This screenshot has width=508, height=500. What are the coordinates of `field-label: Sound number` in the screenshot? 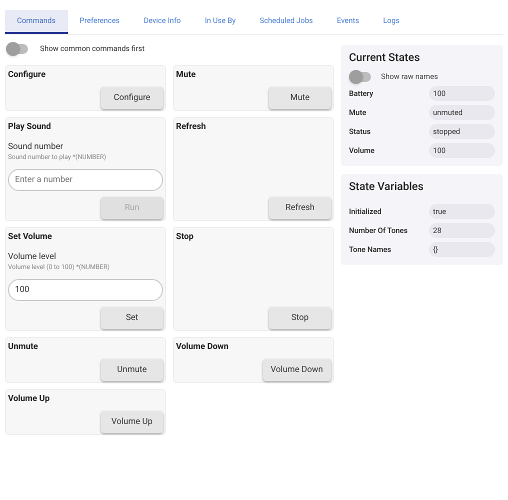 It's located at (36, 147).